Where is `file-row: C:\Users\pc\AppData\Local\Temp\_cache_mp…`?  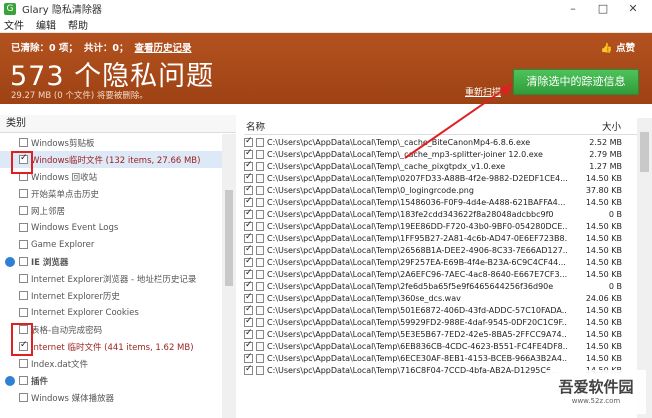 file-row: C:\Users\pc\AppData\Local\Temp\_cache_mp… is located at coordinates (439, 154).